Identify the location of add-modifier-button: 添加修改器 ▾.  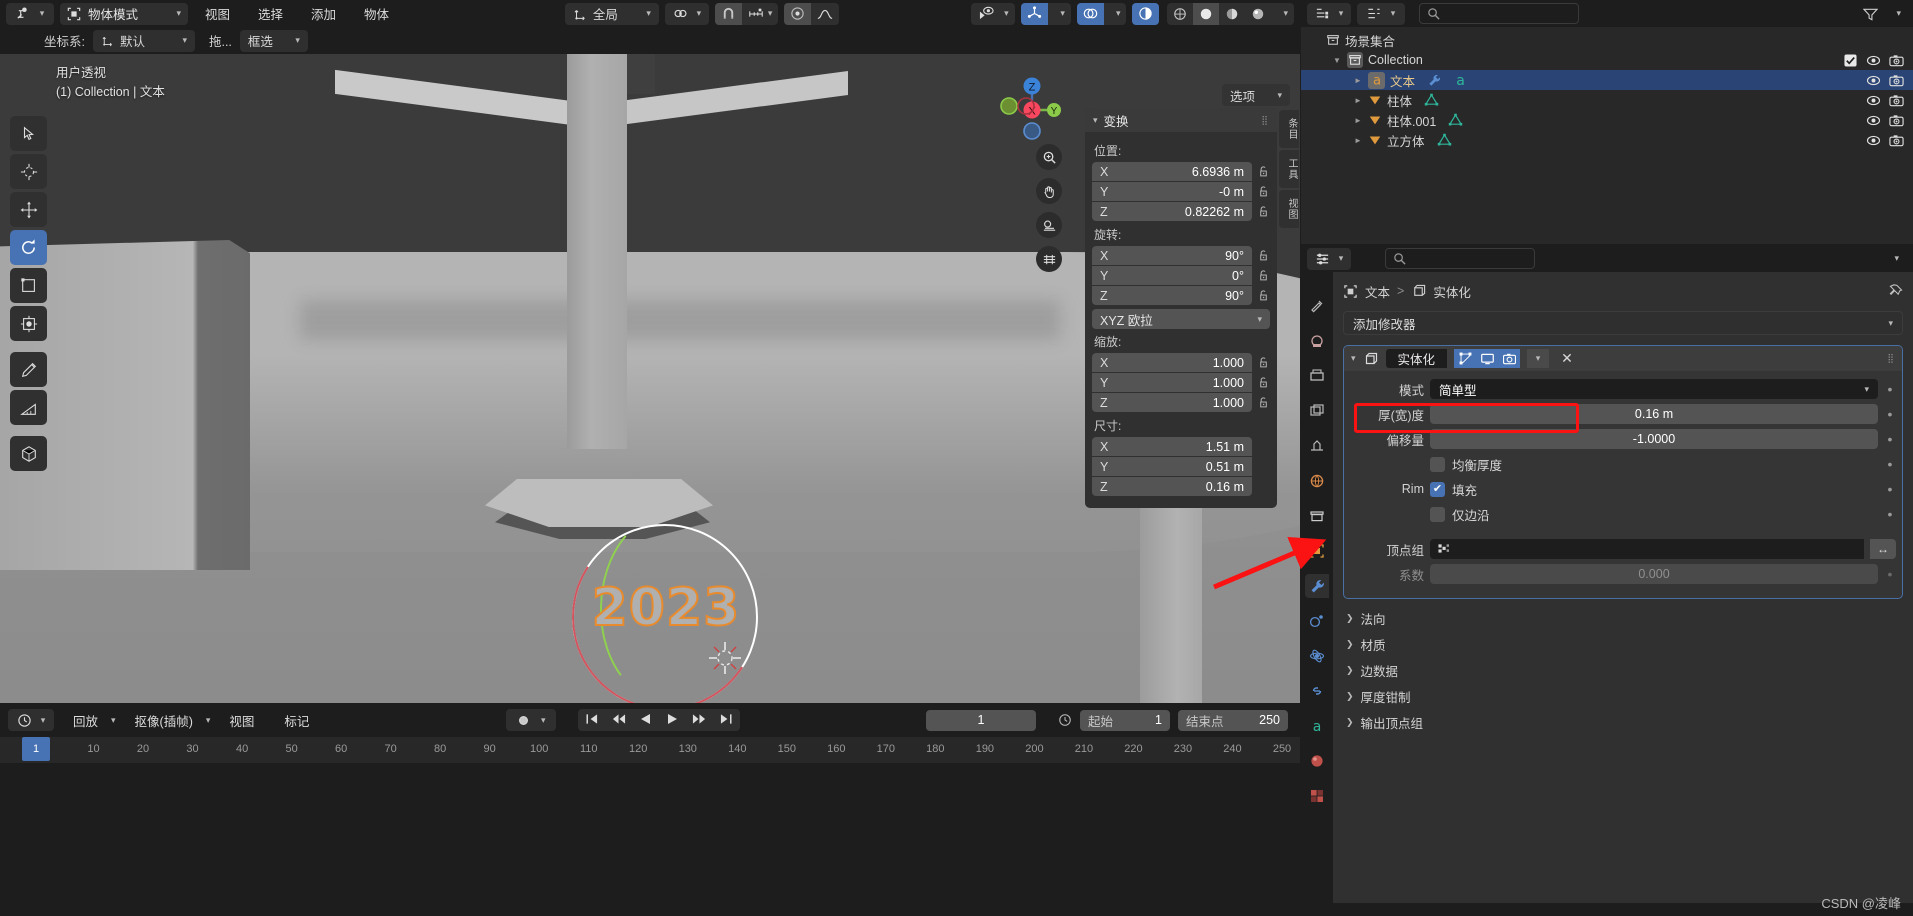
(1623, 323).